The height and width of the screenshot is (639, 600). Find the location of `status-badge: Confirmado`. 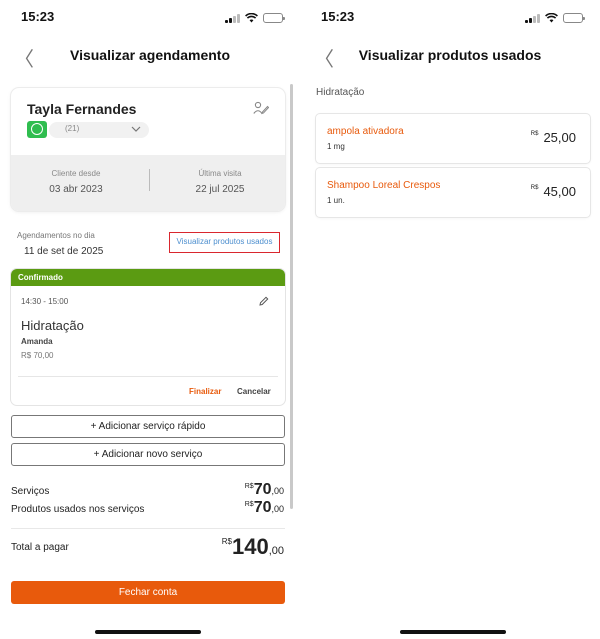

status-badge: Confirmado is located at coordinates (148, 277).